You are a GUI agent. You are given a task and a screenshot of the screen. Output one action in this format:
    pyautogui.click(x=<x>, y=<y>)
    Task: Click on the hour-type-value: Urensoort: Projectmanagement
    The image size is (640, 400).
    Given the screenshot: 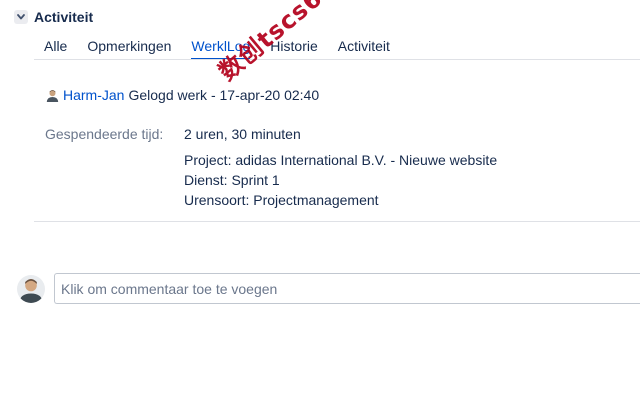 What is the action you would take?
    pyautogui.click(x=281, y=200)
    